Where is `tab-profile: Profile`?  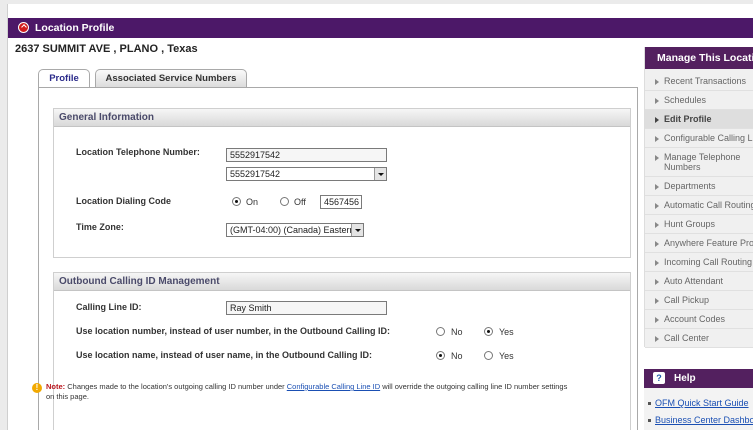 tab-profile: Profile is located at coordinates (64, 78).